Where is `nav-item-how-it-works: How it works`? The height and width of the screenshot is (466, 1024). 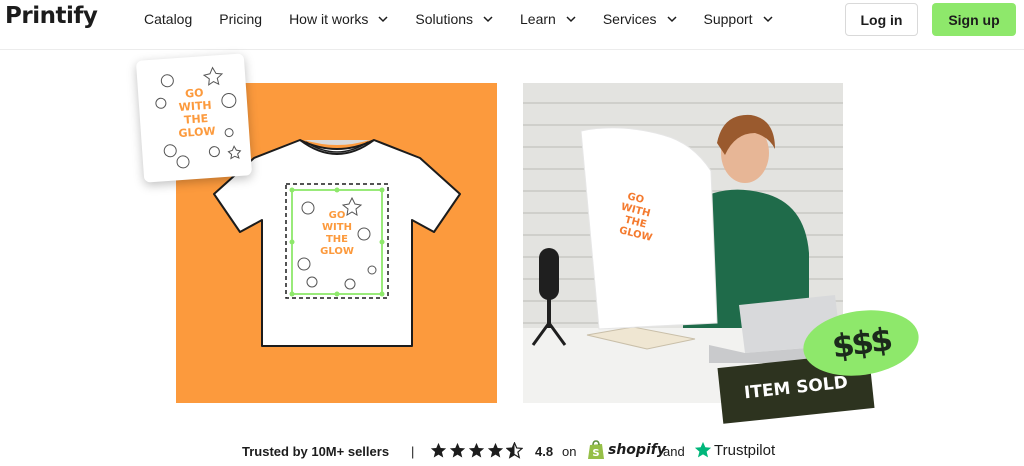
nav-item-how-it-works: How it works is located at coordinates (338, 19).